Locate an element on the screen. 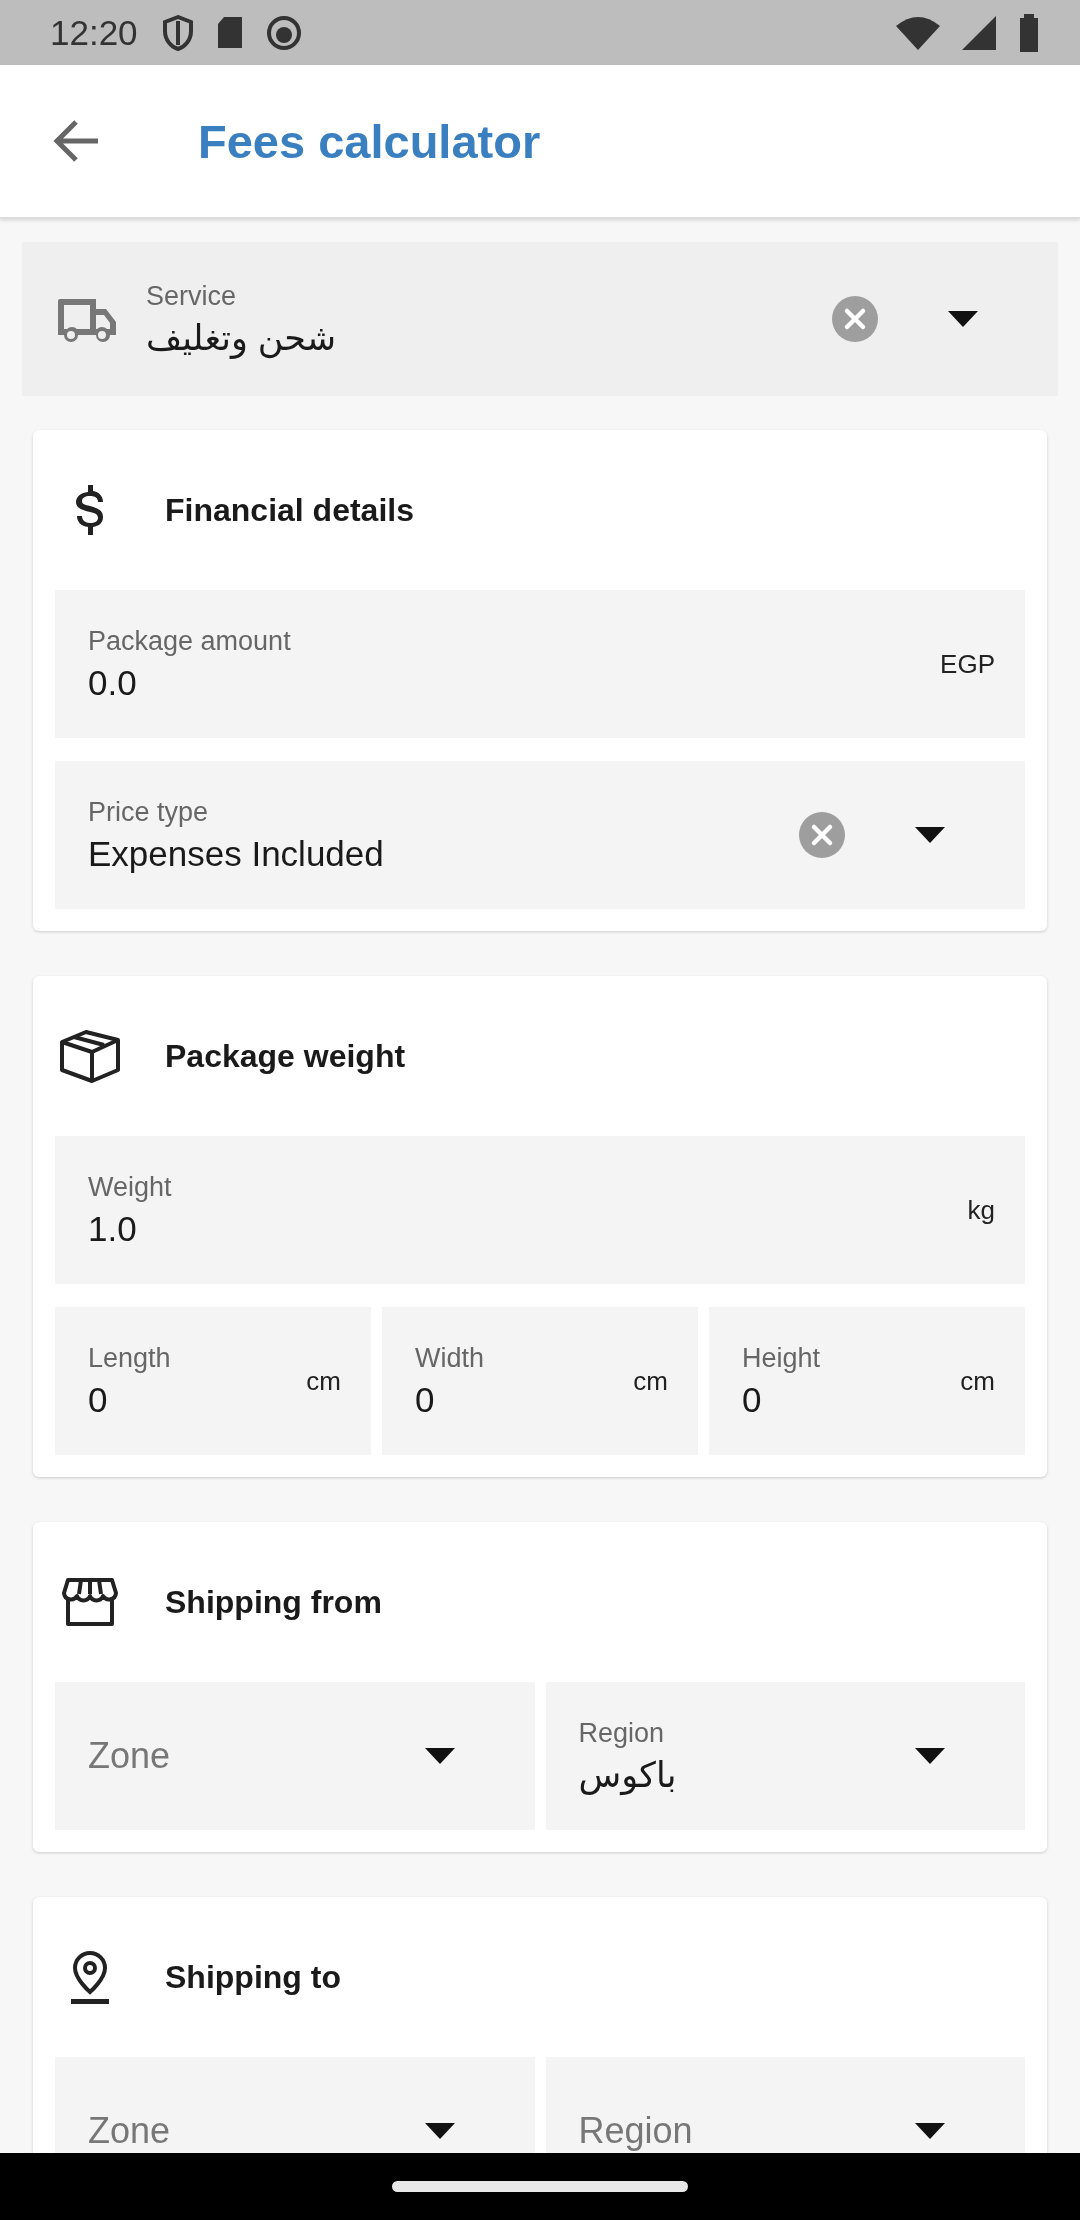 Image resolution: width=1080 pixels, height=2220 pixels. field-label: Length is located at coordinates (129, 1358).